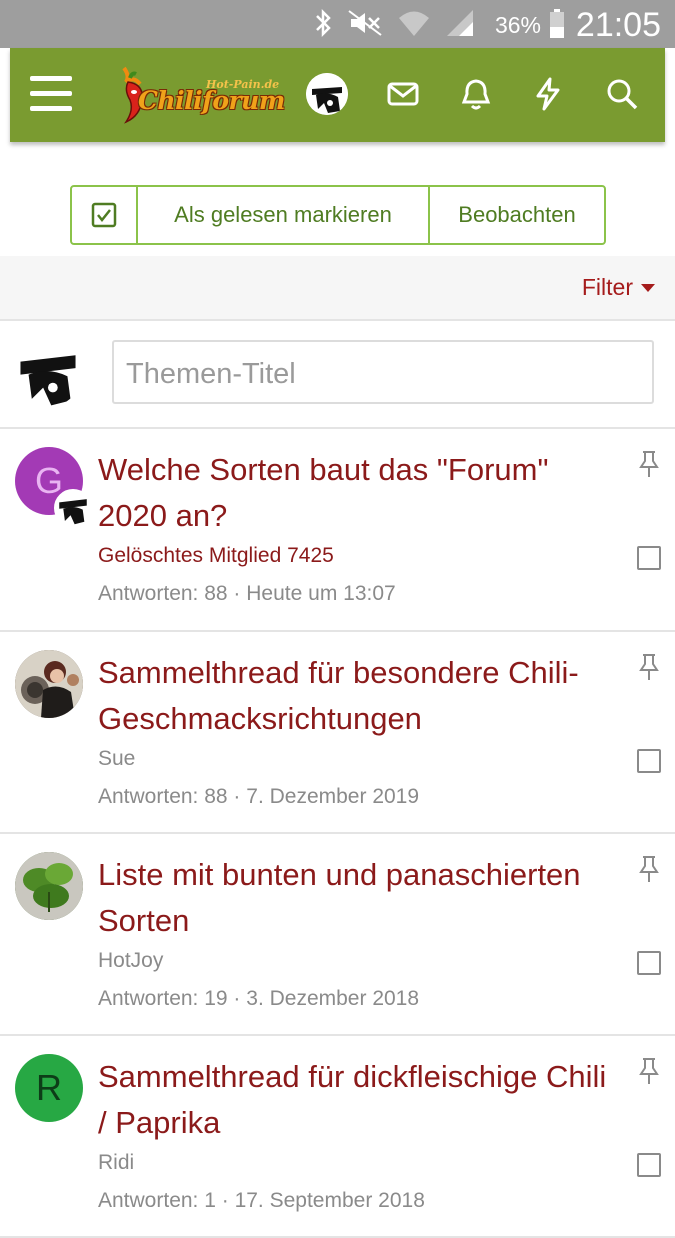 The width and height of the screenshot is (675, 1238). What do you see at coordinates (52, 94) in the screenshot?
I see `menu-icon` at bounding box center [52, 94].